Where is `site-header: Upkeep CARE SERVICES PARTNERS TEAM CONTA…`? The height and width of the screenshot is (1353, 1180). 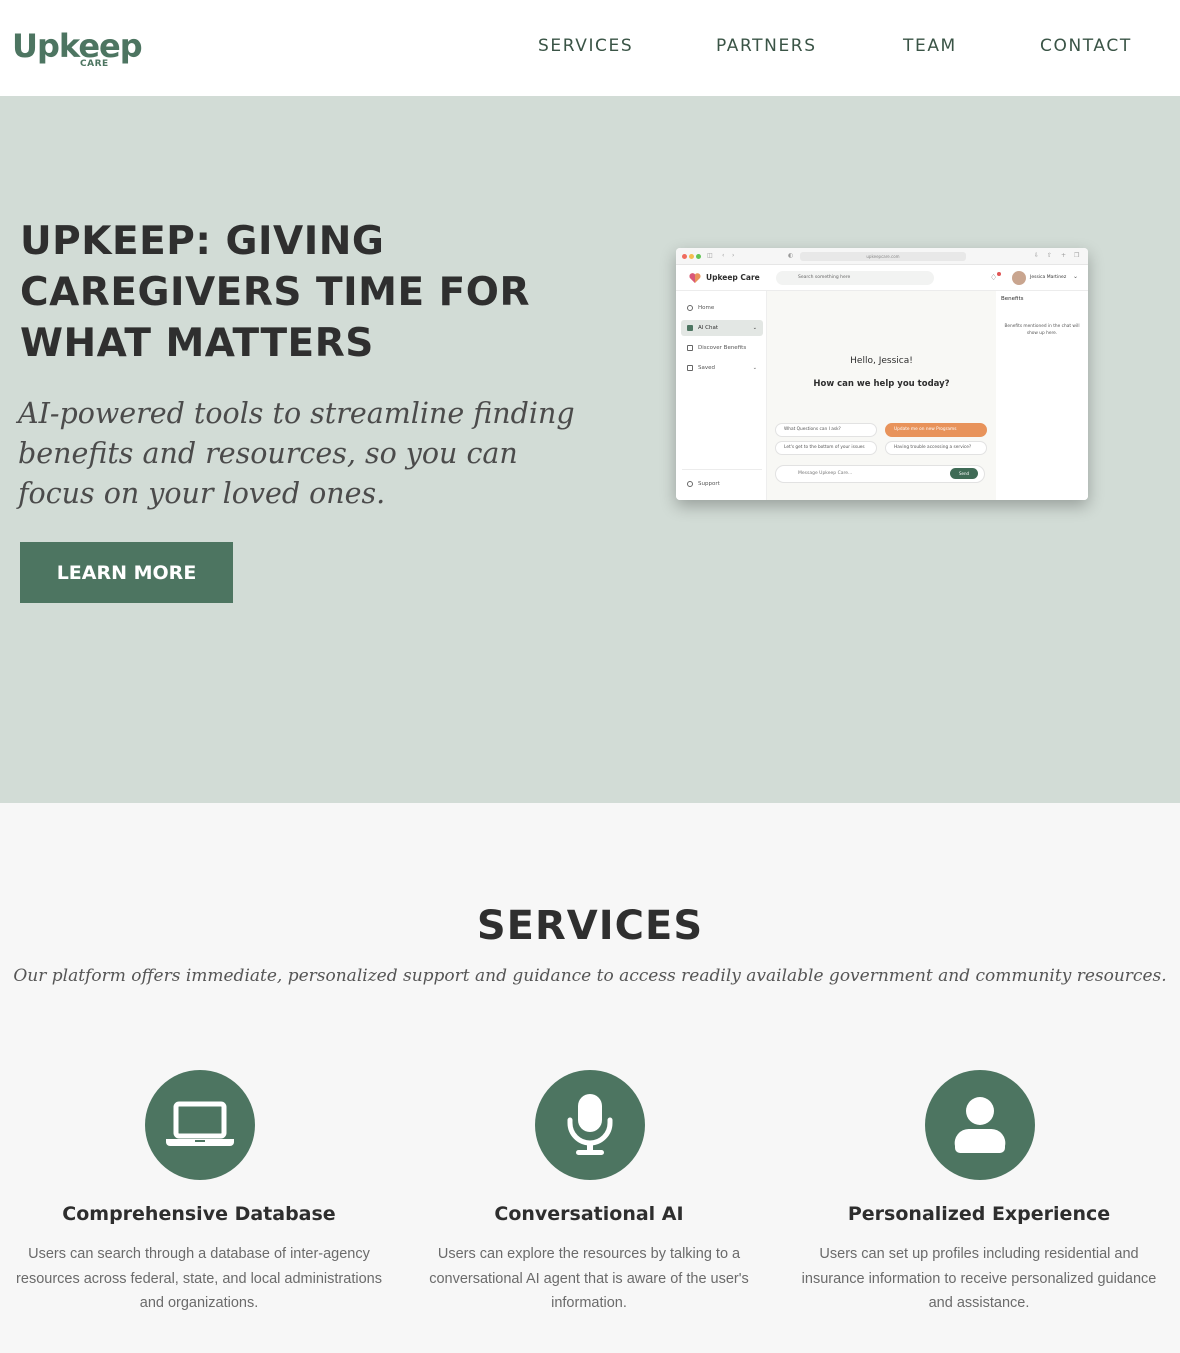 site-header: Upkeep CARE SERVICES PARTNERS TEAM CONTA… is located at coordinates (590, 48).